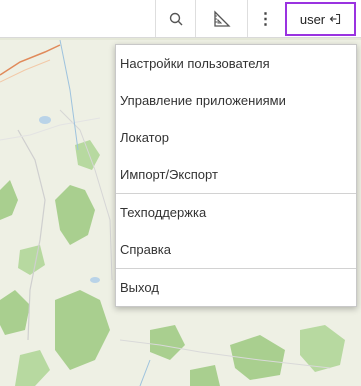 This screenshot has height=386, width=361. I want to click on more-vertical-icon: ⋮, so click(265, 19).